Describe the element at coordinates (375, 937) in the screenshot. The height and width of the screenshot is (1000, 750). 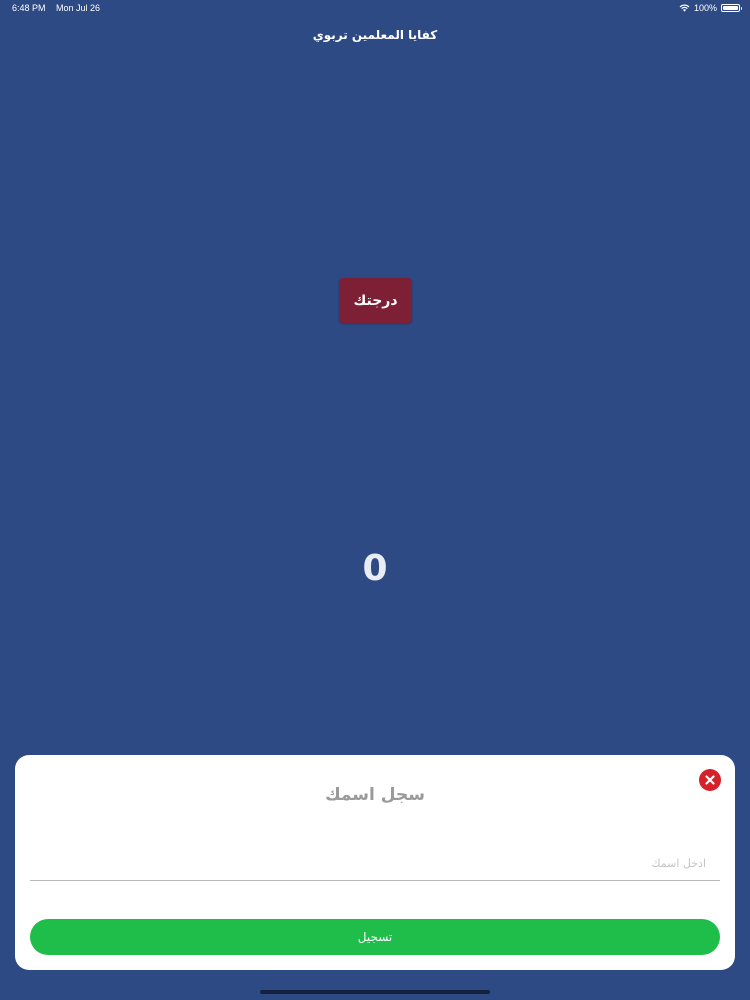
I see `register-button: تسجيل` at that location.